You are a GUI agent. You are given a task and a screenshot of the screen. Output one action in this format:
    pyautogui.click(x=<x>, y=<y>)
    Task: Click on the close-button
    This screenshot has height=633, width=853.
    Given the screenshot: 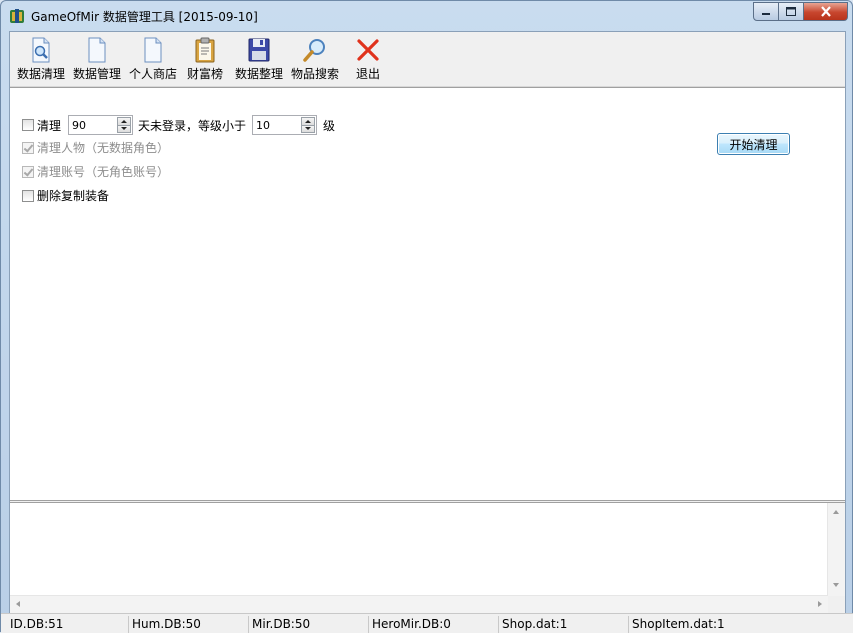 What is the action you would take?
    pyautogui.click(x=826, y=11)
    